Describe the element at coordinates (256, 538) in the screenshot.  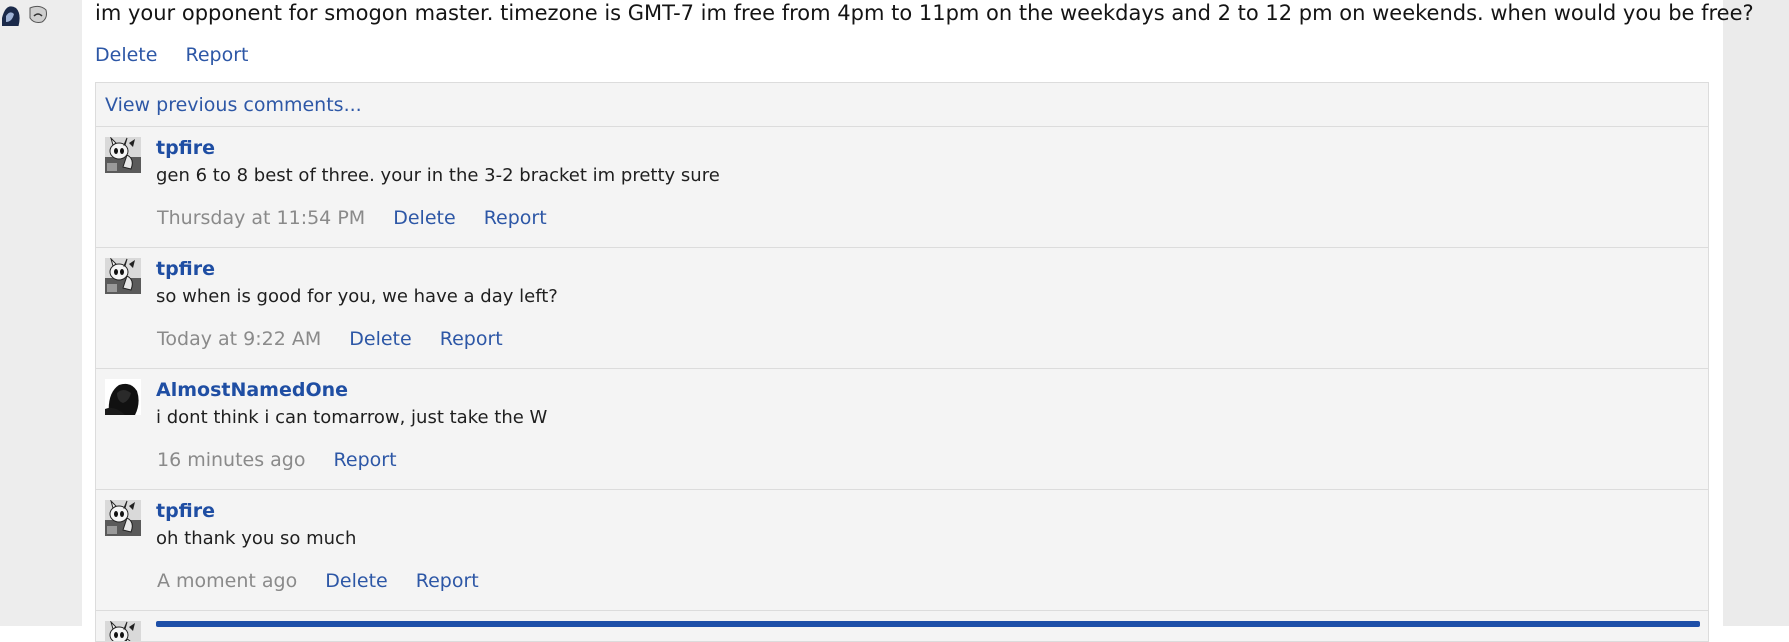
I see `comment-text: oh thank you so much` at that location.